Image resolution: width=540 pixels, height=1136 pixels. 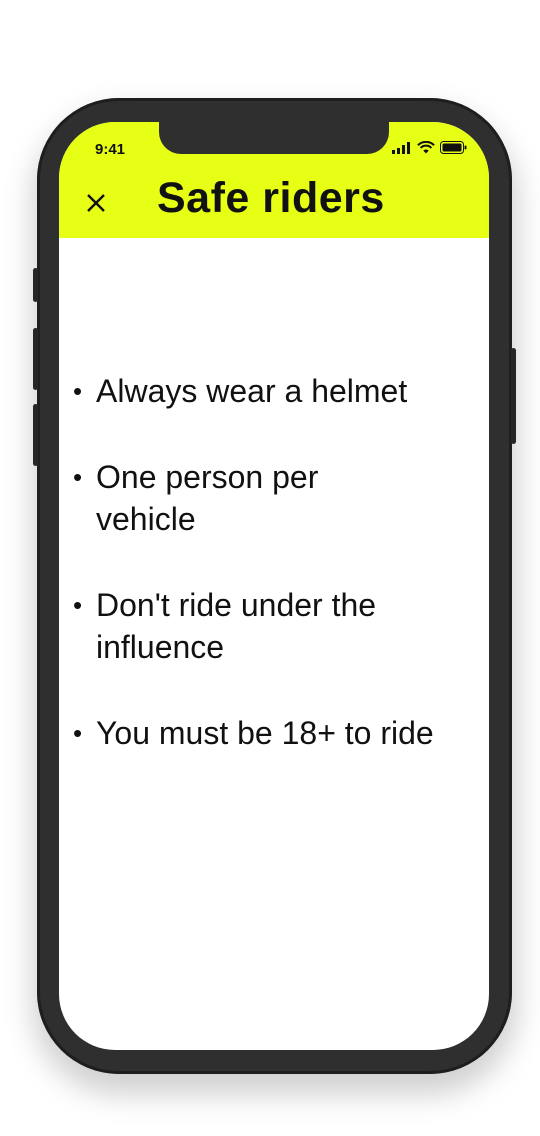 I want to click on list-item: • Don't ride under the influence, so click(x=274, y=626).